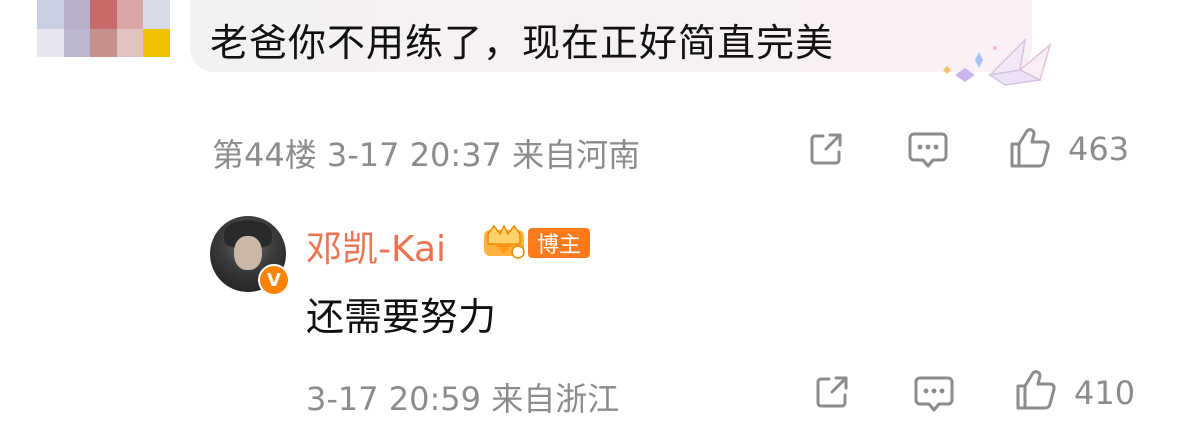  What do you see at coordinates (1099, 149) in the screenshot?
I see `like-count: 463` at bounding box center [1099, 149].